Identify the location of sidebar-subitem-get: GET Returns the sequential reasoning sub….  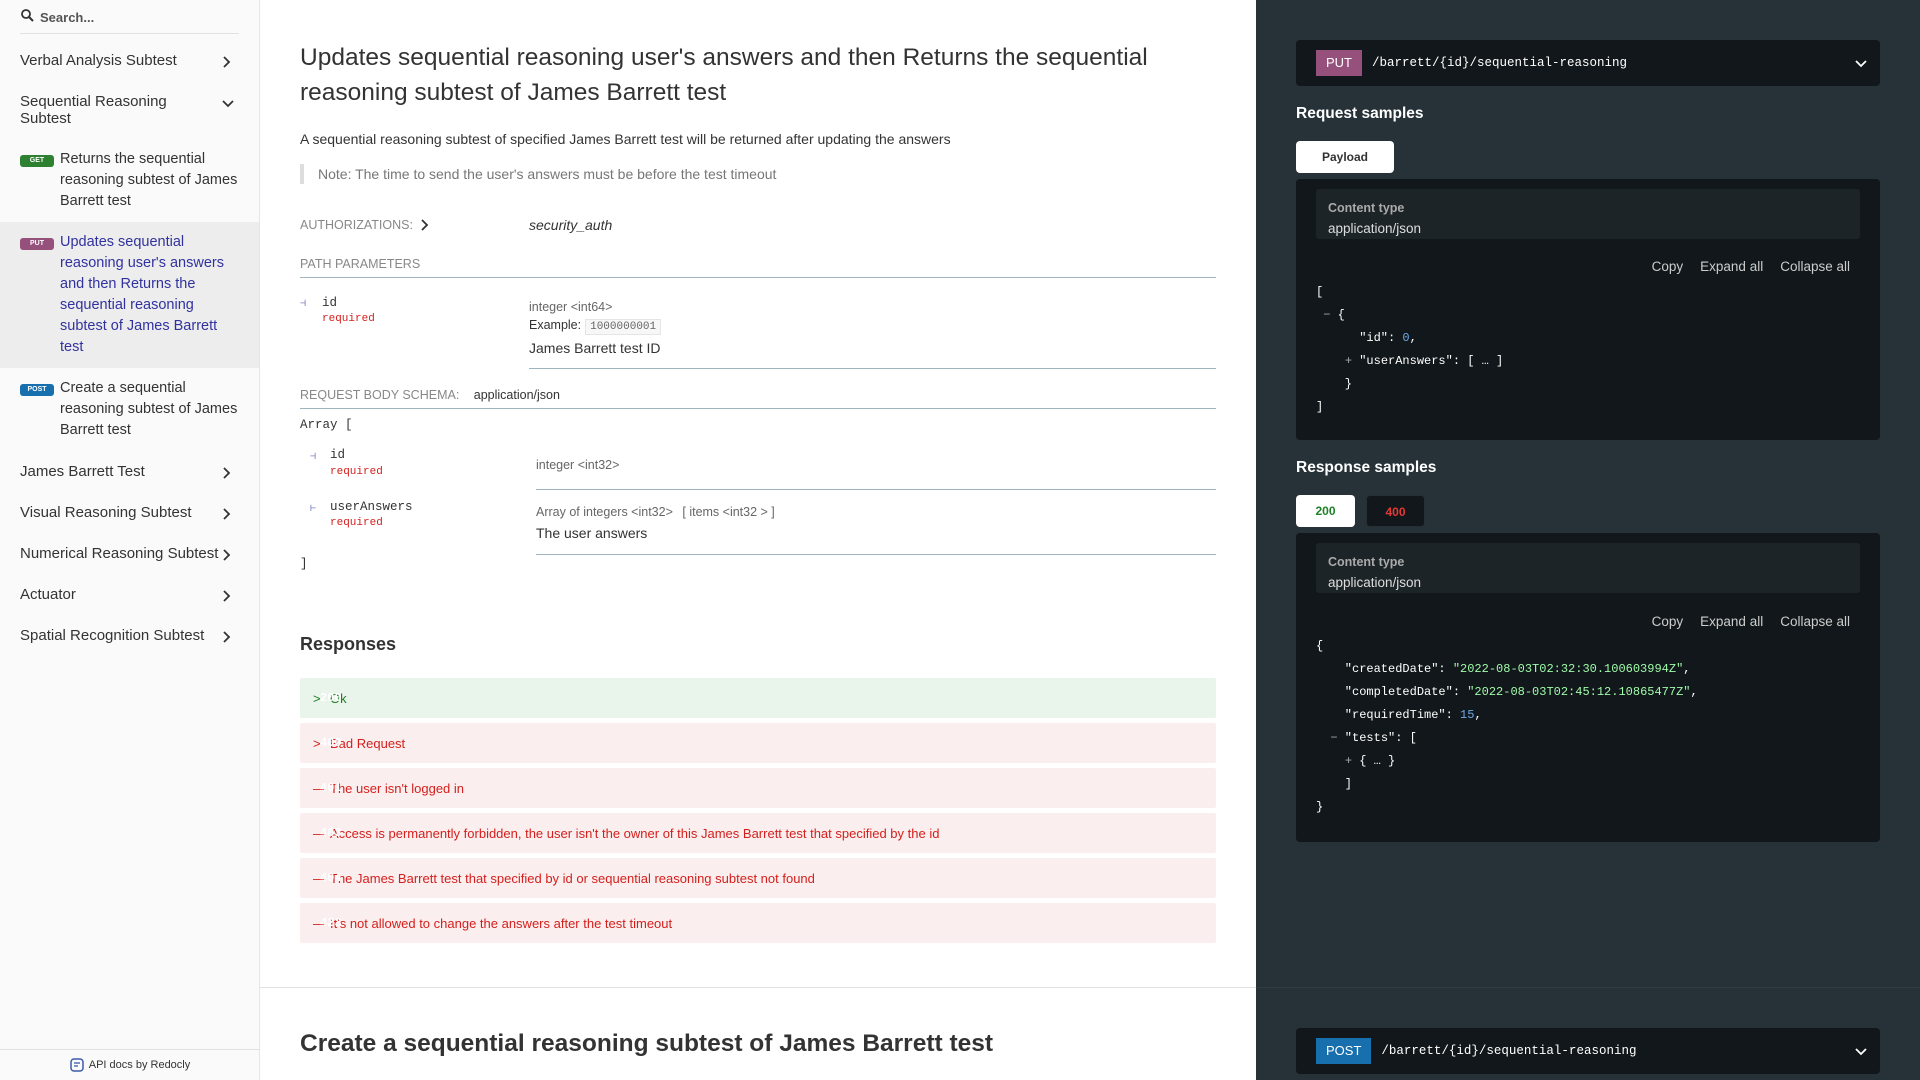
(129, 180).